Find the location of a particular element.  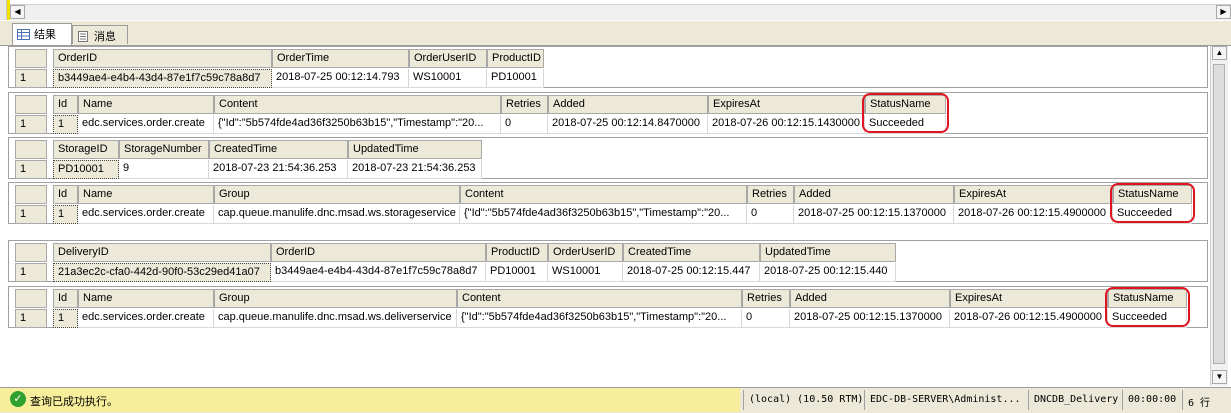

cell-storagenumber: 9 is located at coordinates (164, 169).